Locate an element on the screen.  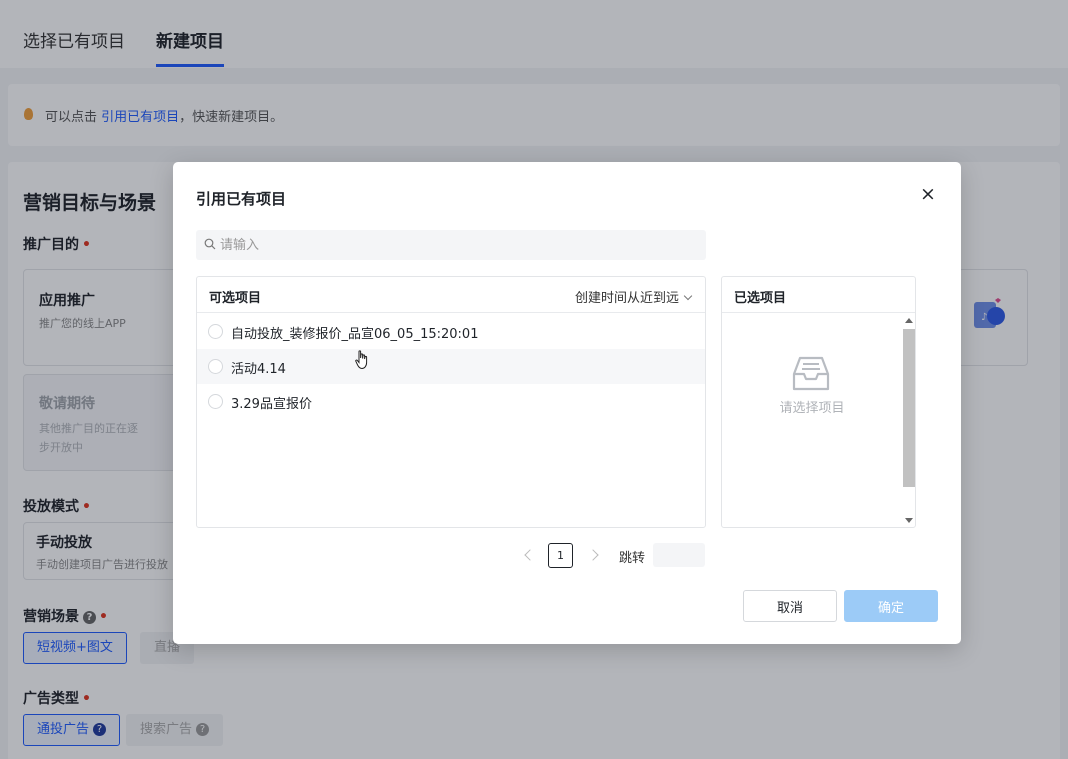
project-row: 3.29品宣报价 is located at coordinates (451, 401).